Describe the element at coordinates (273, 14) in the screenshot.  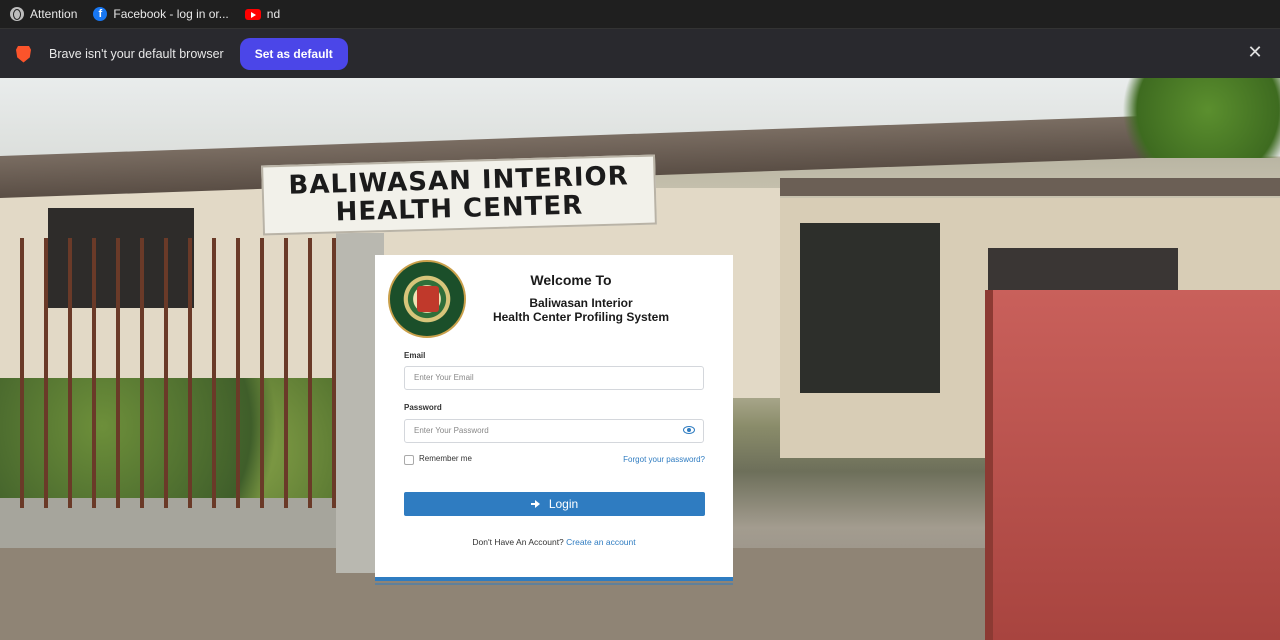
I see `bookmark-label: nd` at that location.